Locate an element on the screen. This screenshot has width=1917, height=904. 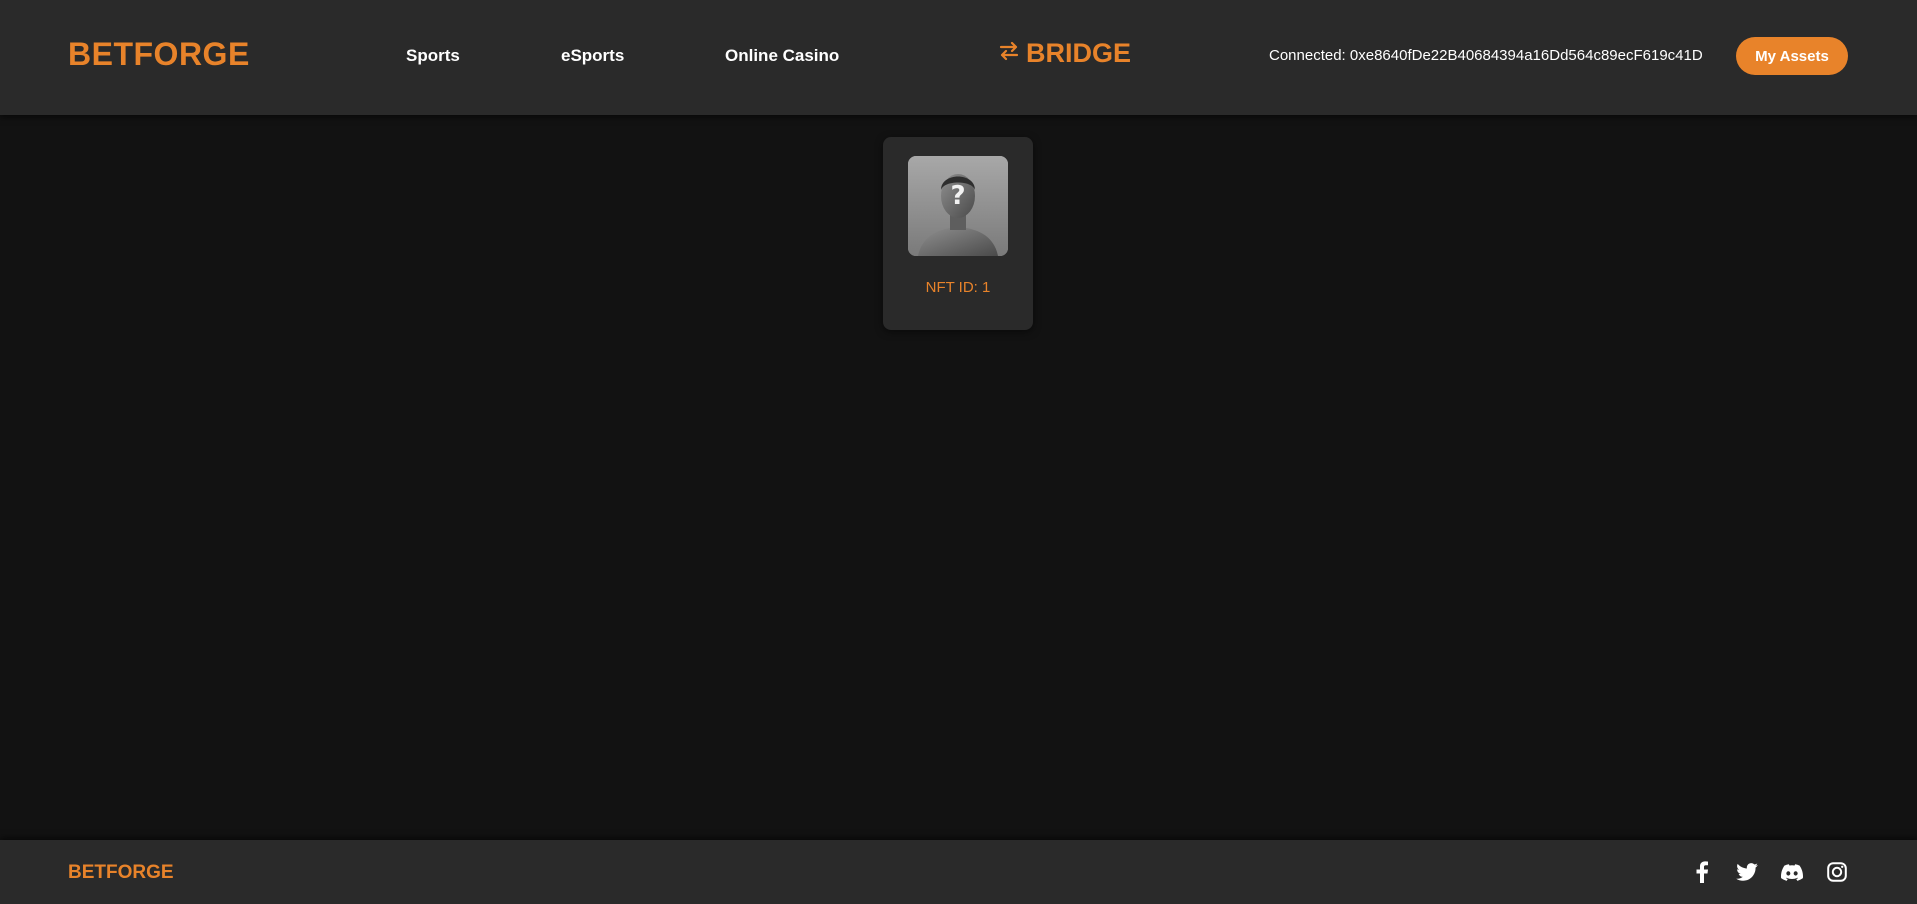
bridge-link: BRIDGE is located at coordinates (1064, 53).